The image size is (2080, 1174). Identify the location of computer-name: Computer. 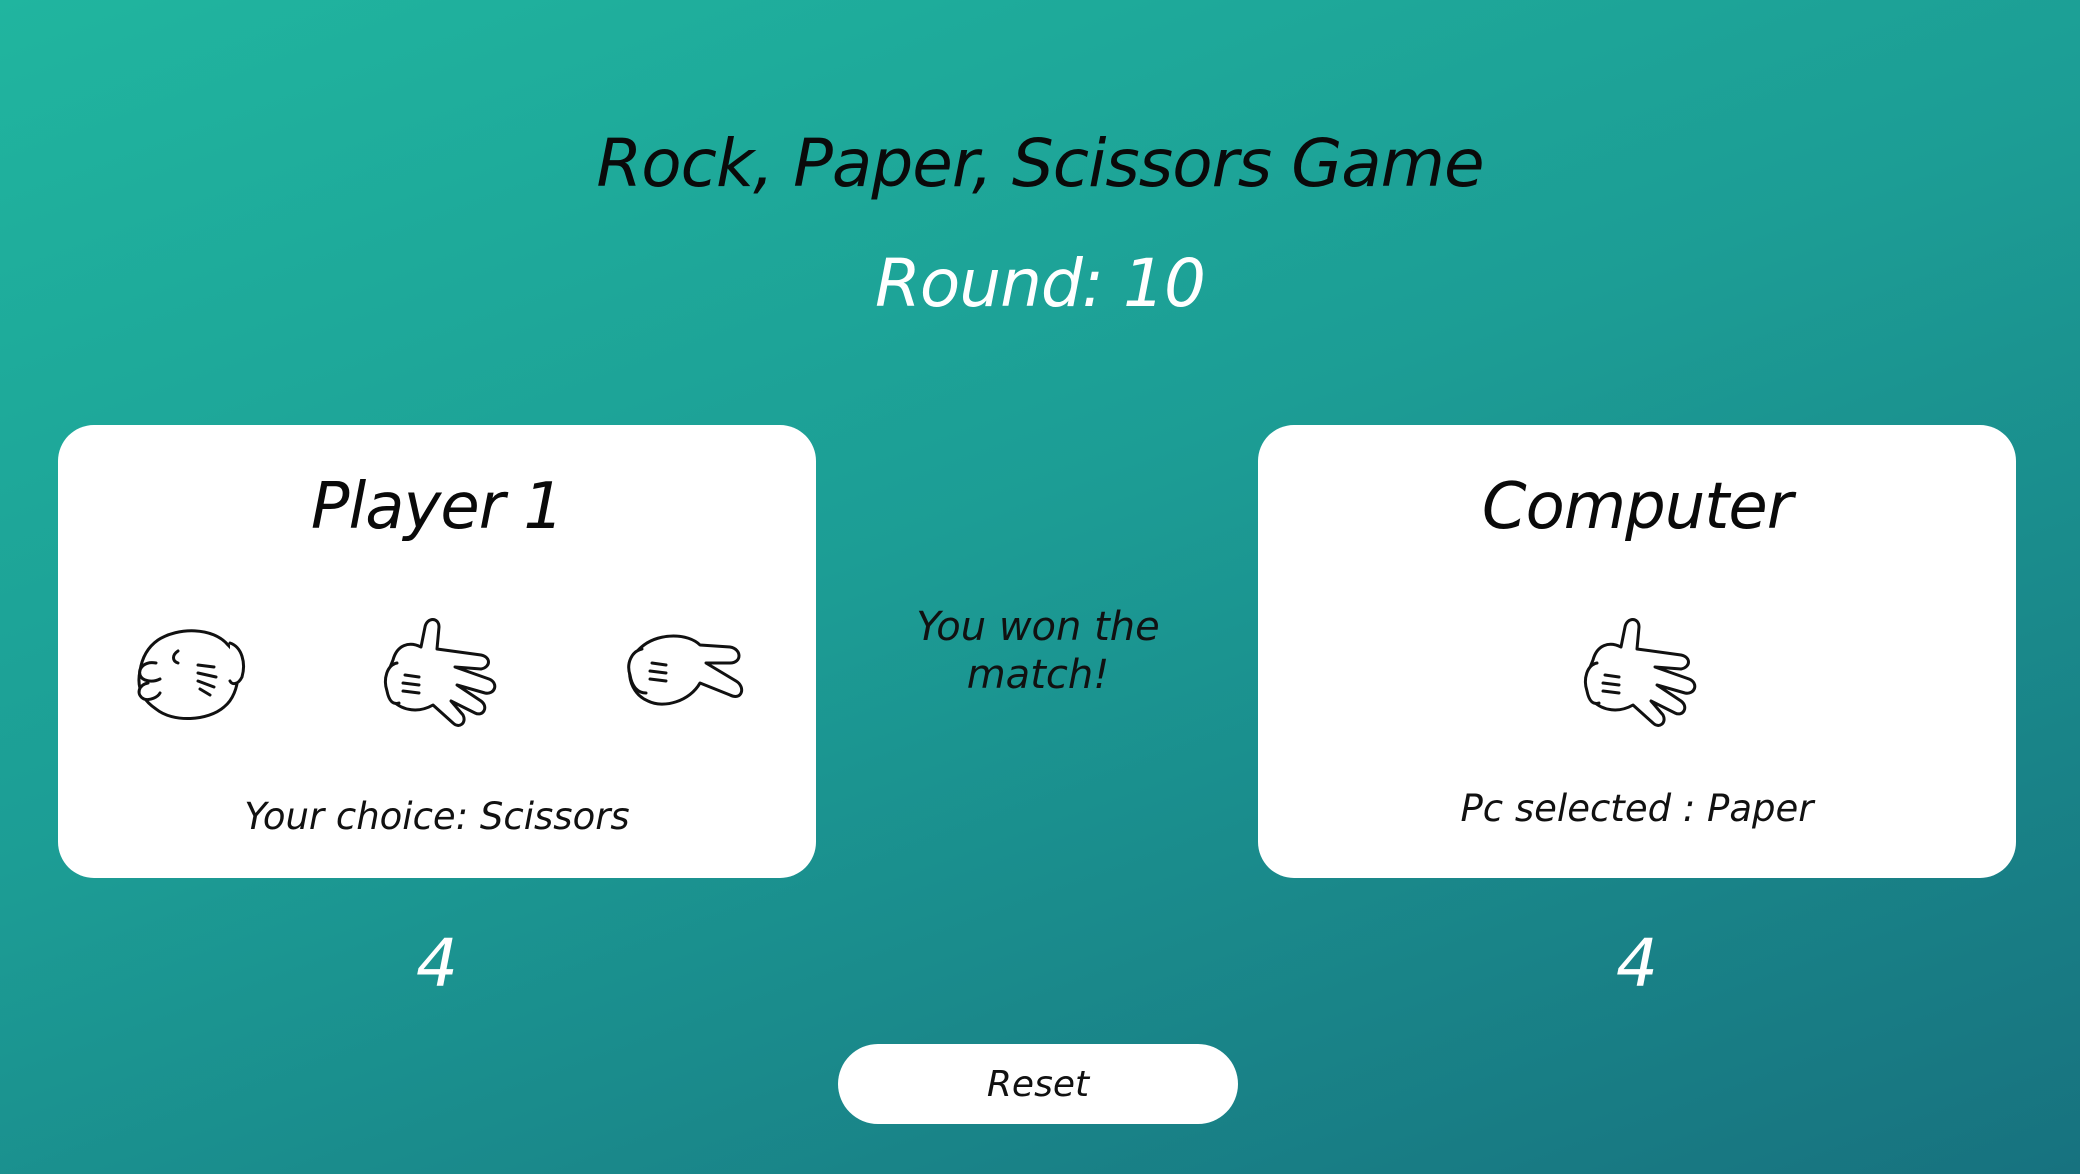
(1637, 507).